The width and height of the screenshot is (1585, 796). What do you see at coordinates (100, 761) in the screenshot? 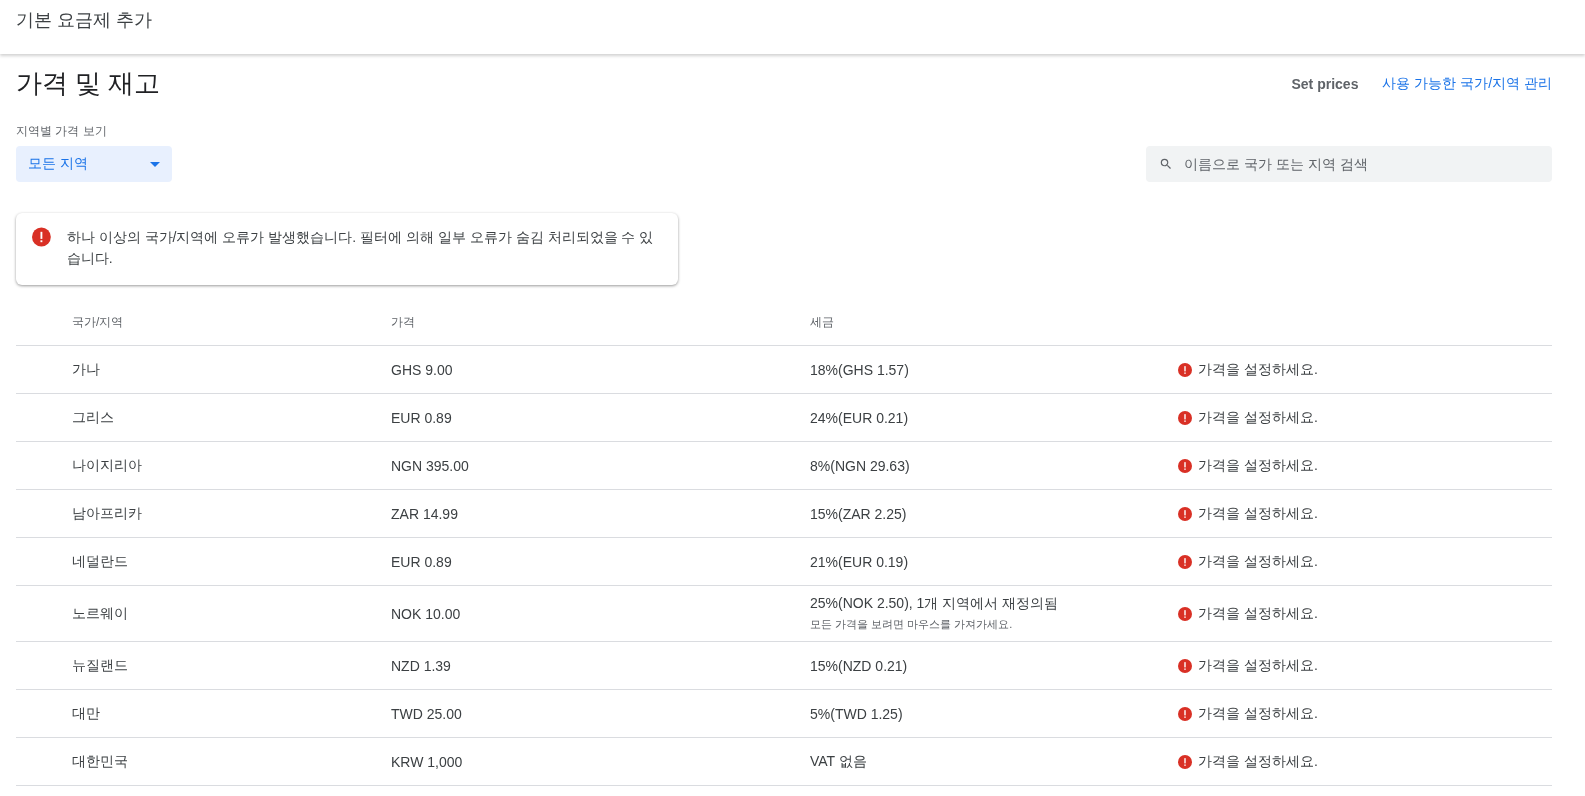
I see `country-cell-text: 대한민국` at bounding box center [100, 761].